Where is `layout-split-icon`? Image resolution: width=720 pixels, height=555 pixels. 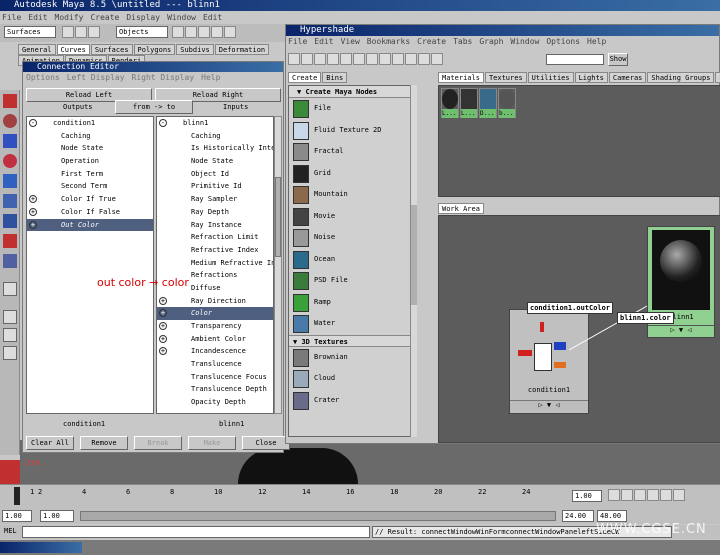 layout-split-icon is located at coordinates (10, 335).